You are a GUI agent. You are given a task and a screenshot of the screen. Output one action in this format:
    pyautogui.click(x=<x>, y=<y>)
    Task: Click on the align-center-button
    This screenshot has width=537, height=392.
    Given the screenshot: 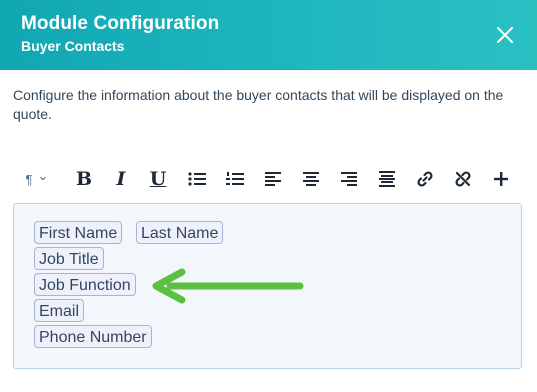 What is the action you would take?
    pyautogui.click(x=311, y=179)
    